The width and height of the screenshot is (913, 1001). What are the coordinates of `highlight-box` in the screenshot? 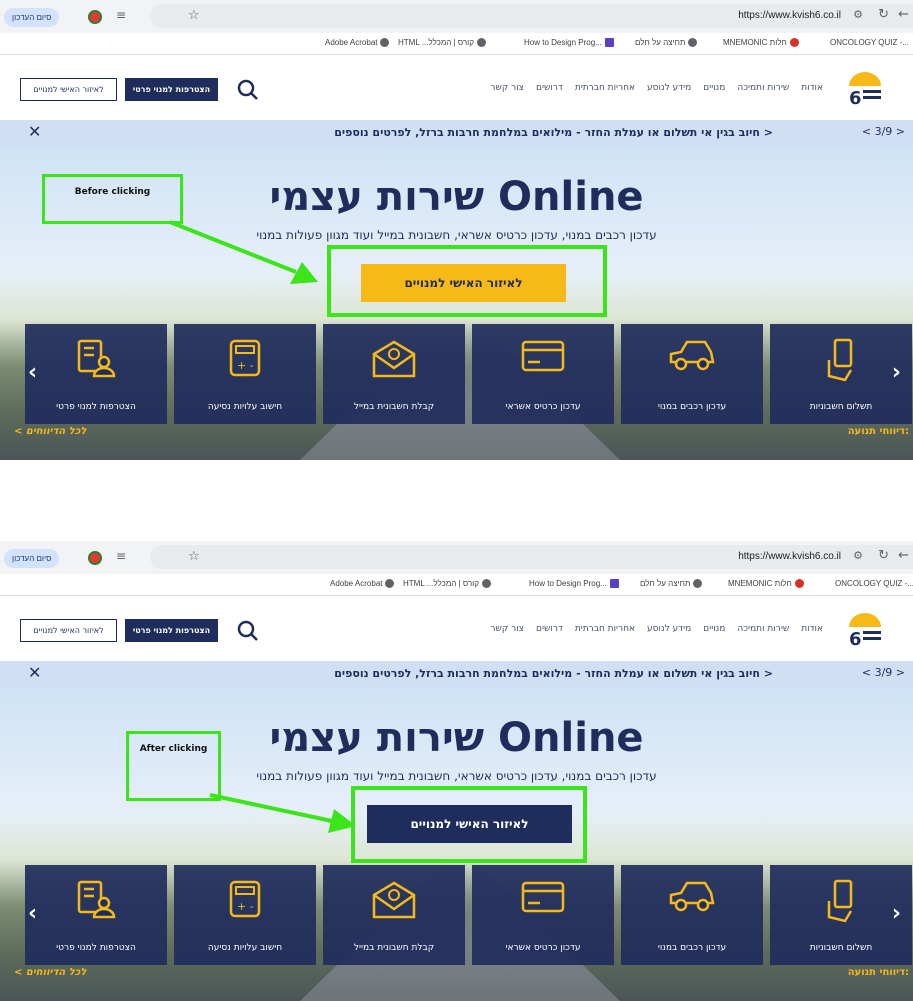 It's located at (469, 824).